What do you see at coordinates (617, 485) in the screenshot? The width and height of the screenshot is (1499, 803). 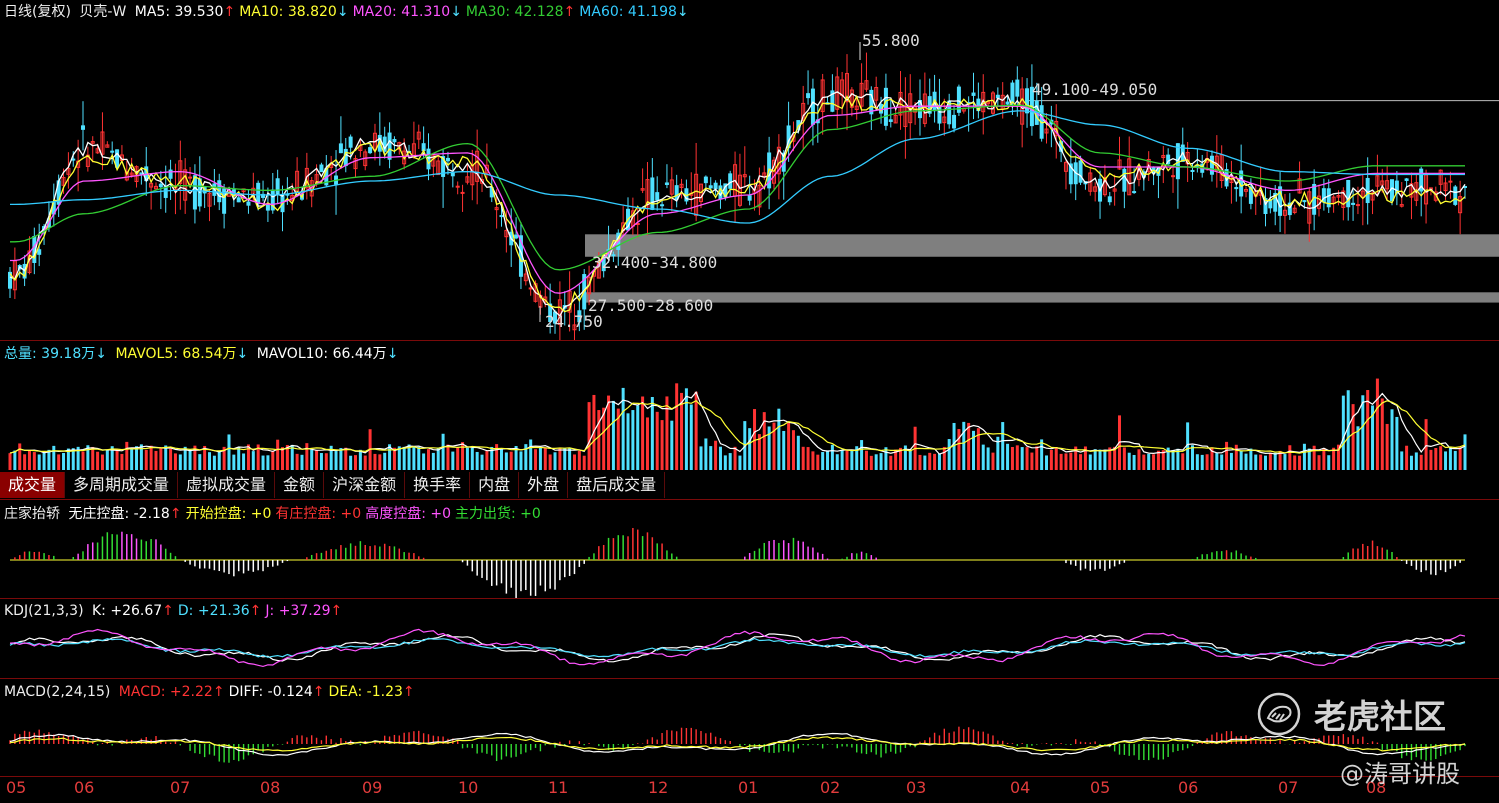 I see `tab-8: 盘后成交量` at bounding box center [617, 485].